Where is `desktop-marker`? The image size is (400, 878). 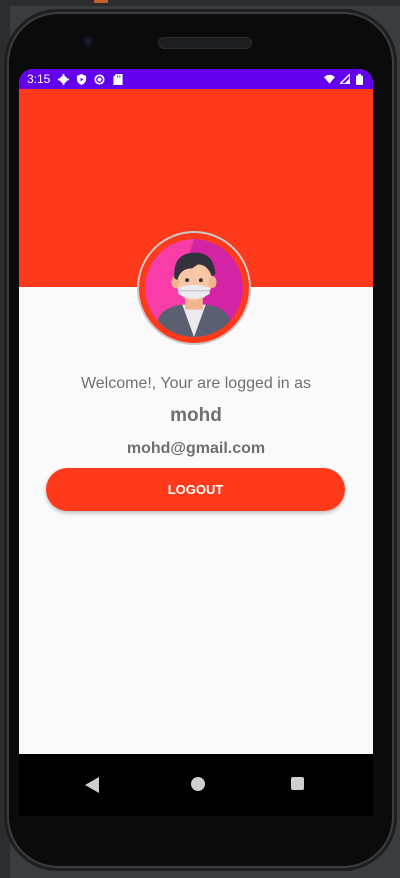 desktop-marker is located at coordinates (101, 1).